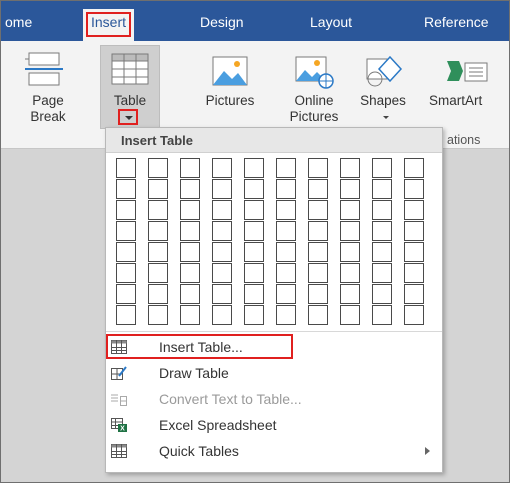  What do you see at coordinates (274, 425) in the screenshot?
I see `menu-excel-spreadsheet: X Excel Spreadsheet` at bounding box center [274, 425].